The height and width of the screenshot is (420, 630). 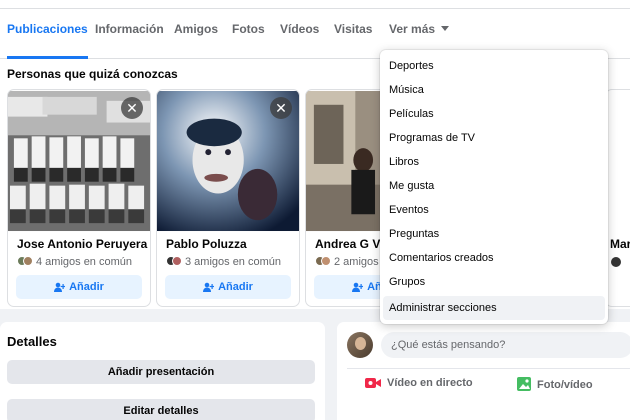 I want to click on photo-video-button: Foto/vídeo, so click(x=555, y=384).